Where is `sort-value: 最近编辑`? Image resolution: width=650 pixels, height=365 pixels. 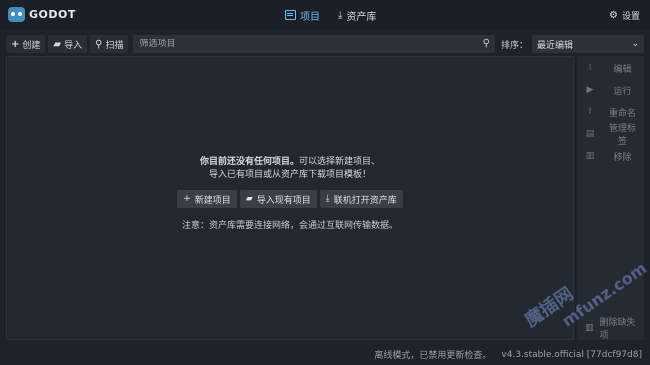 sort-value: 最近编辑 is located at coordinates (555, 45).